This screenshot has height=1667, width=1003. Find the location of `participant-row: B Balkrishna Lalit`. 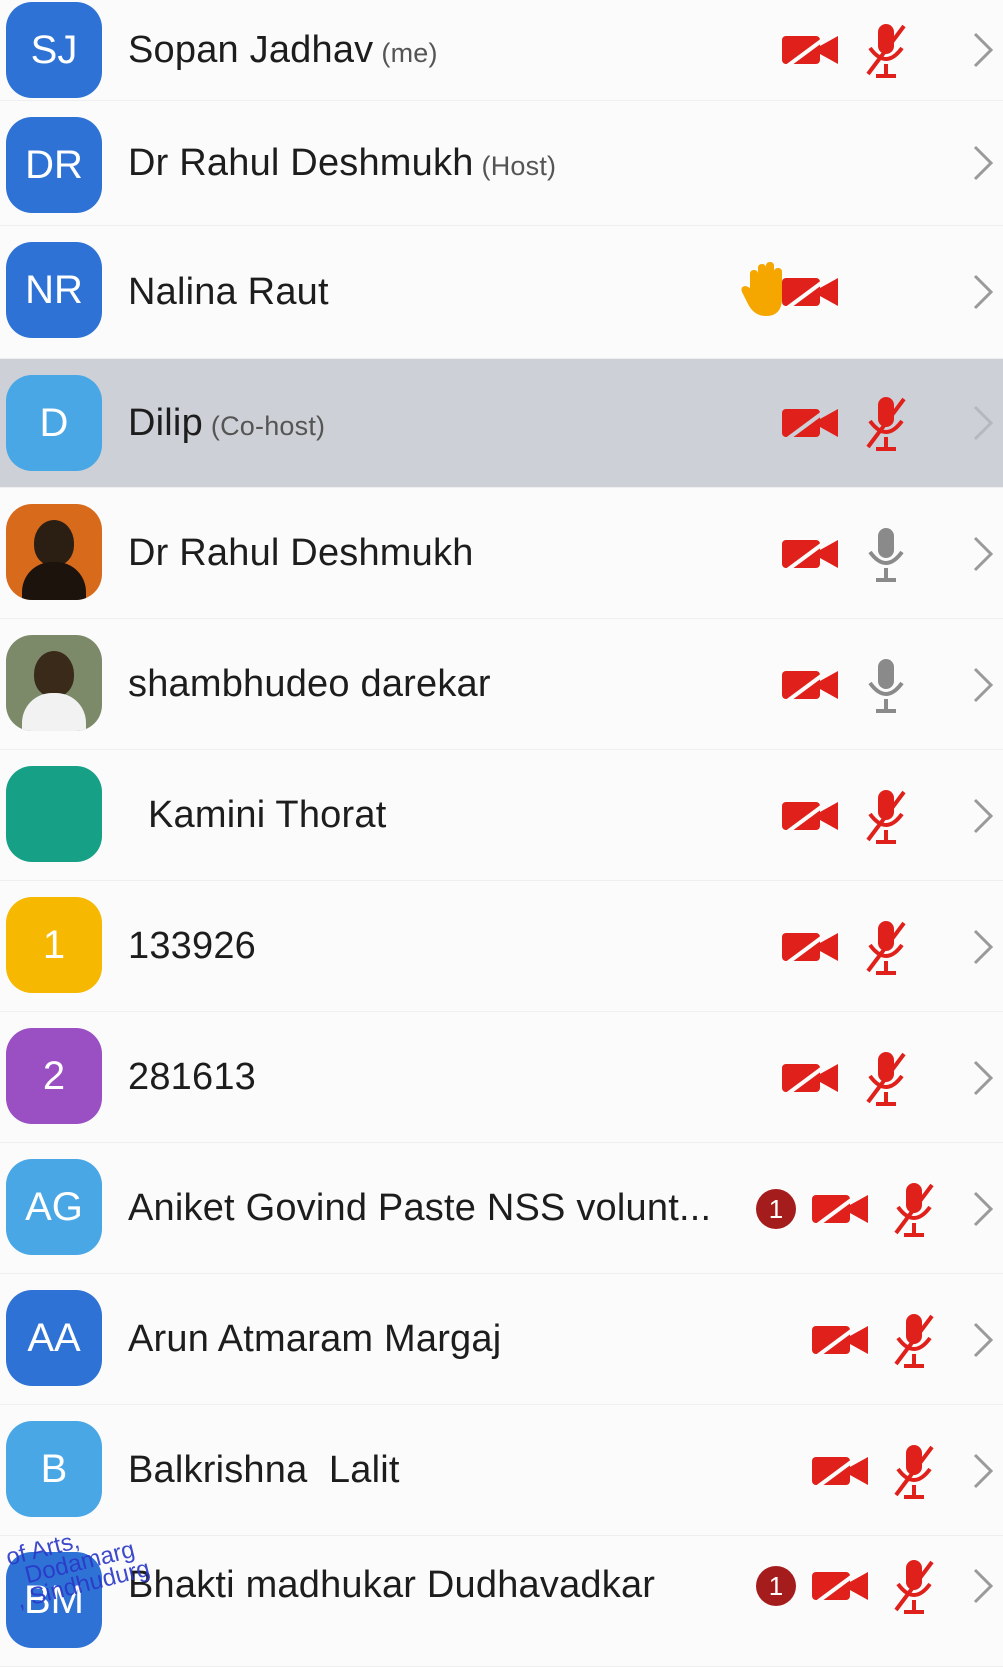

participant-row: B Balkrishna Lalit is located at coordinates (501, 1470).